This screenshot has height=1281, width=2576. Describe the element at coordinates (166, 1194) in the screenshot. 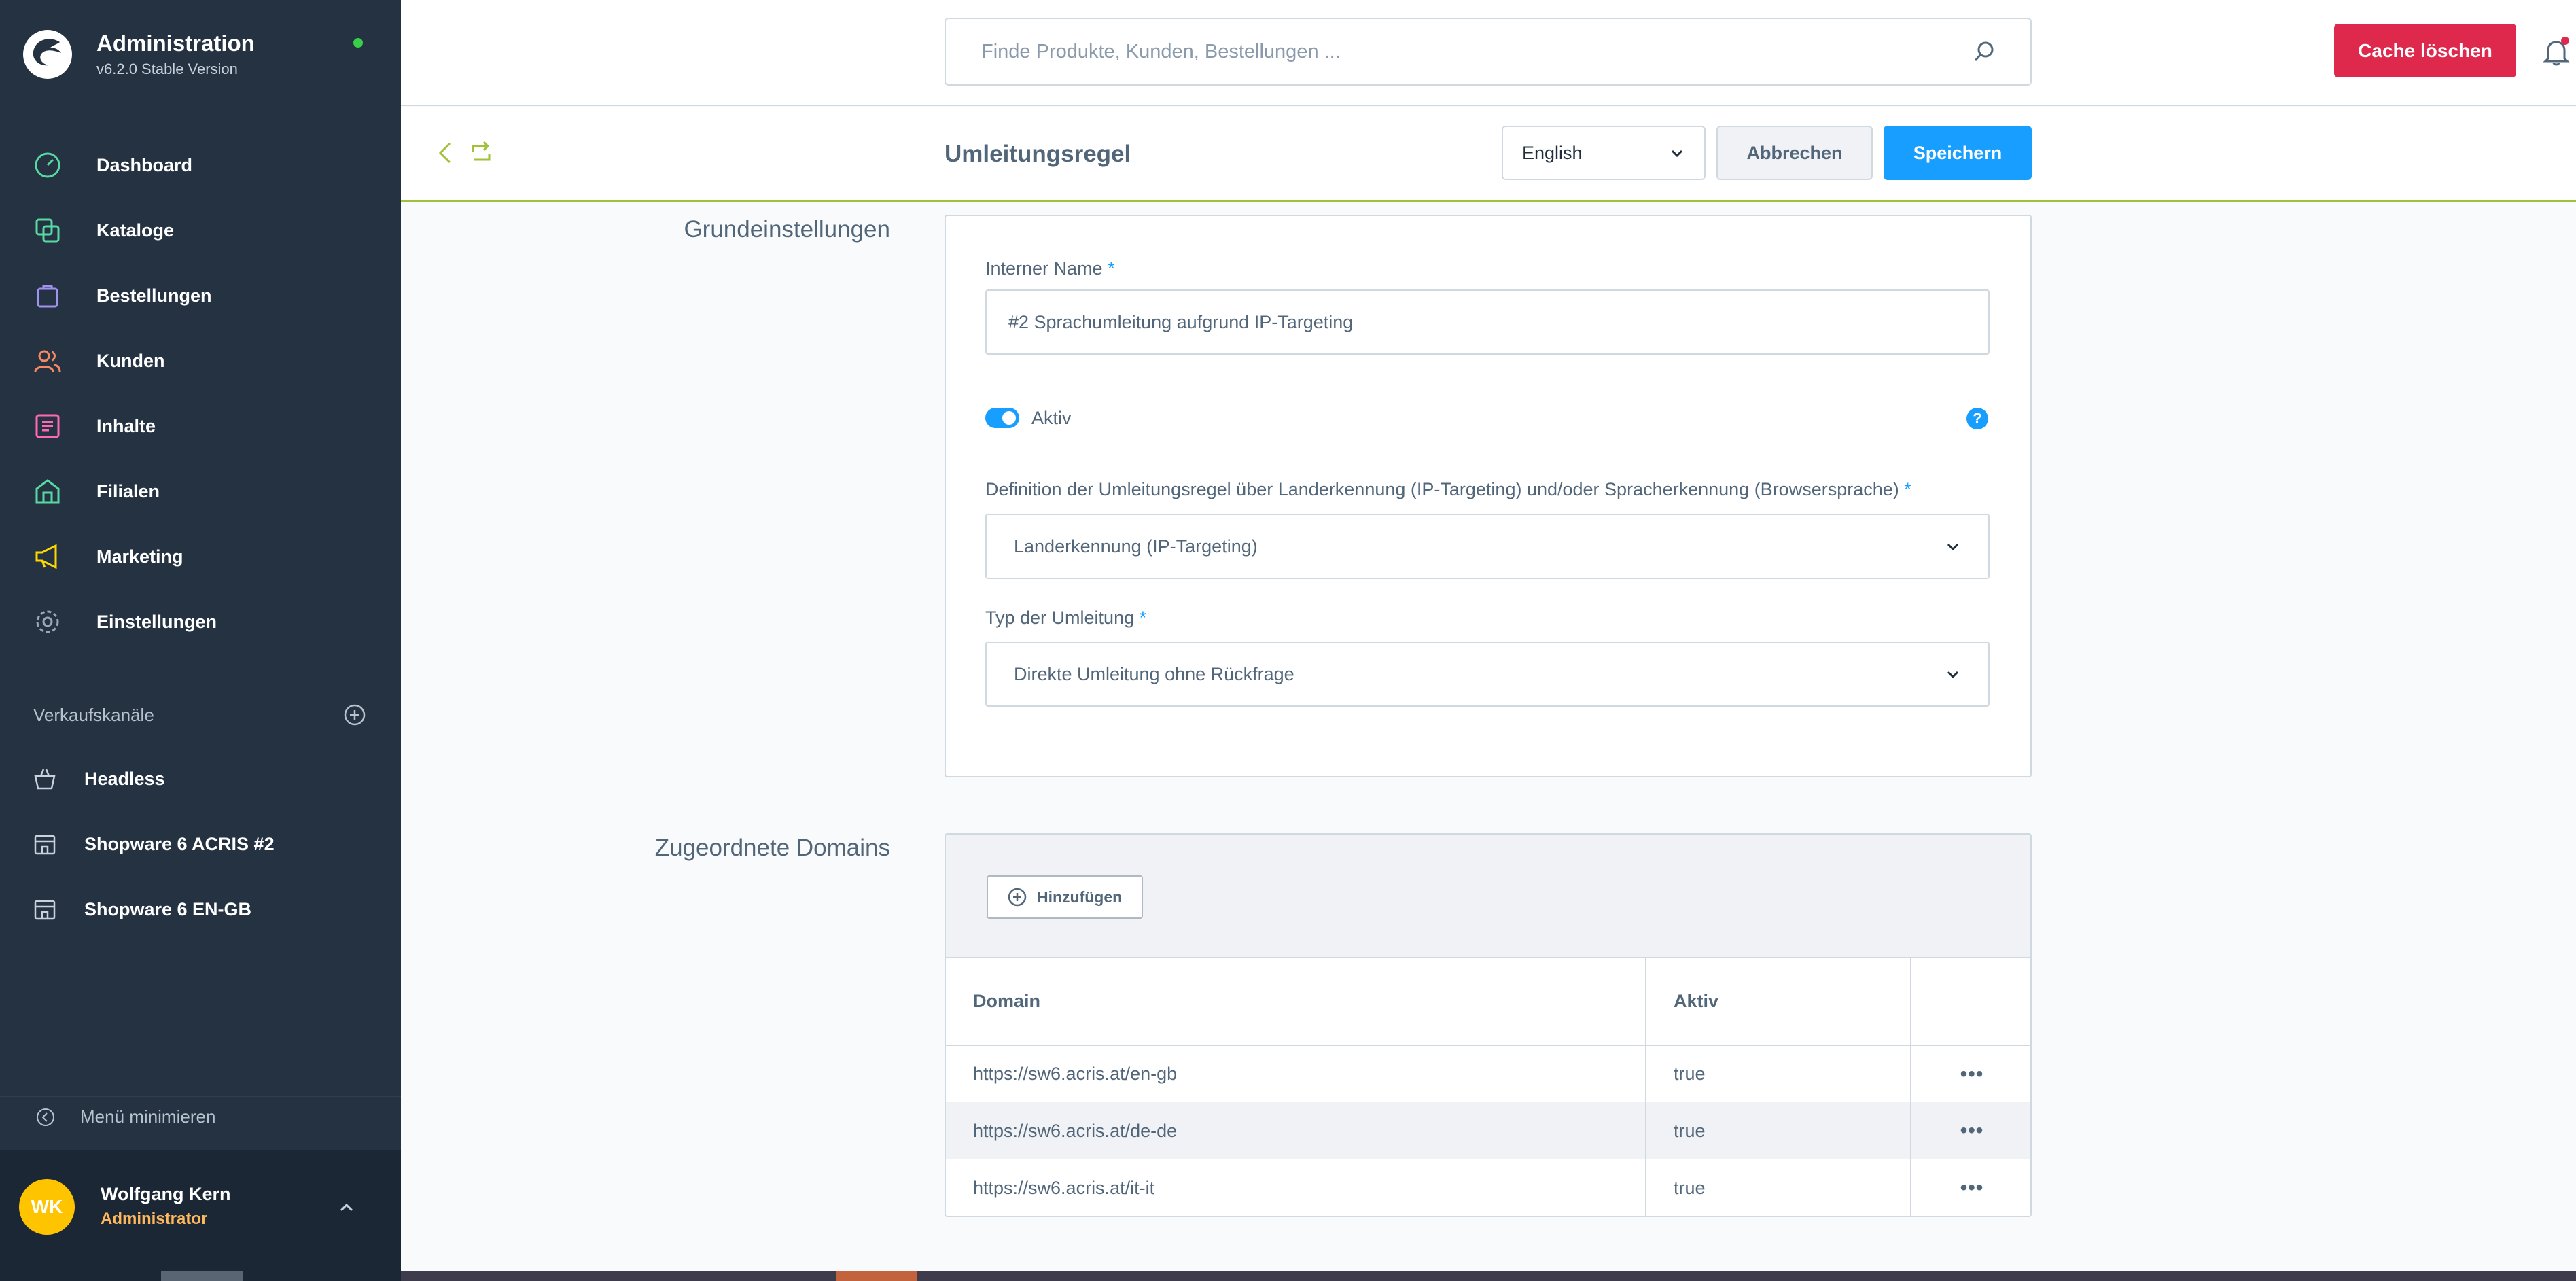

I see `user-name: Wolfgang Kern` at that location.